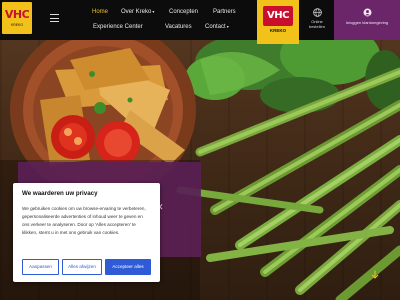 This screenshot has width=400, height=300. I want to click on globe-icon, so click(317, 12).